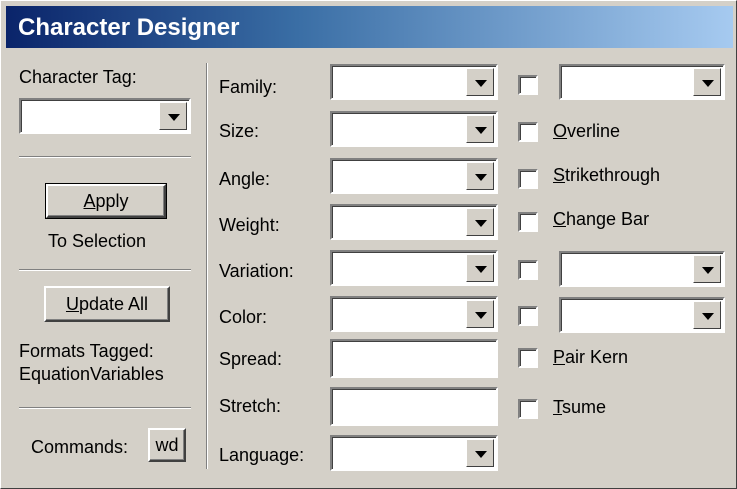 The width and height of the screenshot is (737, 489). I want to click on family-combo, so click(414, 82).